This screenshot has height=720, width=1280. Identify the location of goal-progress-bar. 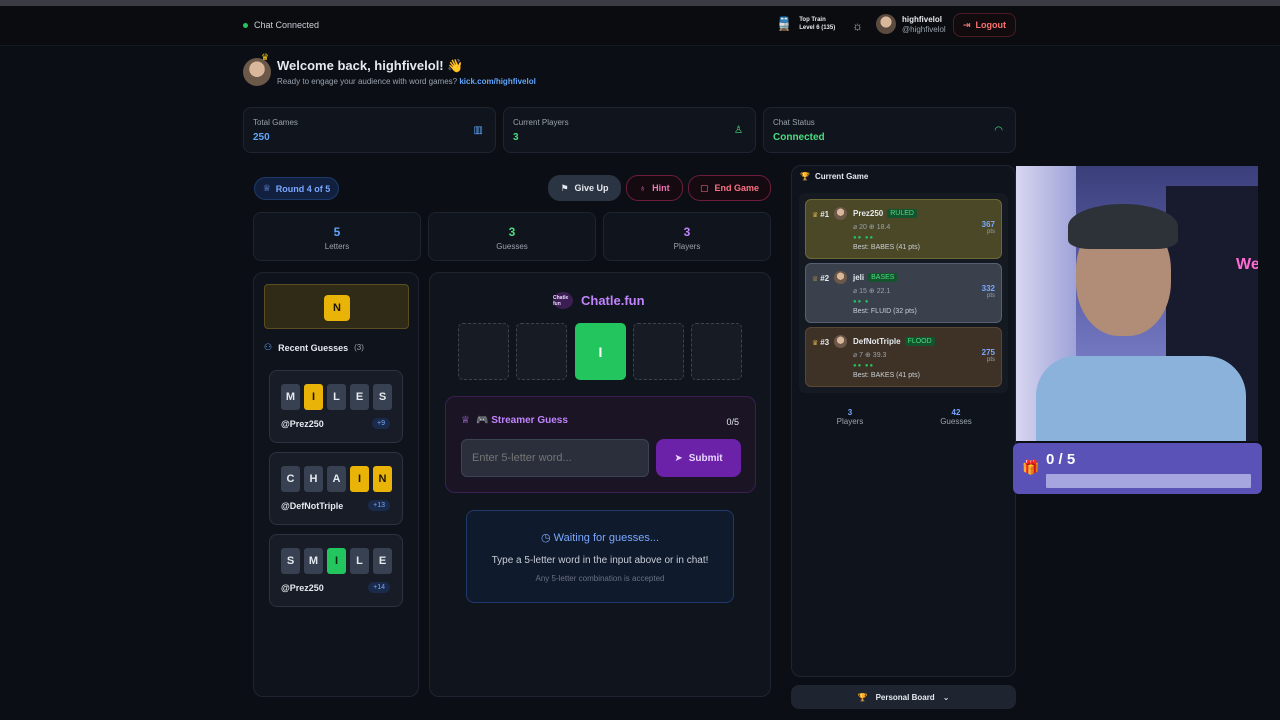
(1148, 481).